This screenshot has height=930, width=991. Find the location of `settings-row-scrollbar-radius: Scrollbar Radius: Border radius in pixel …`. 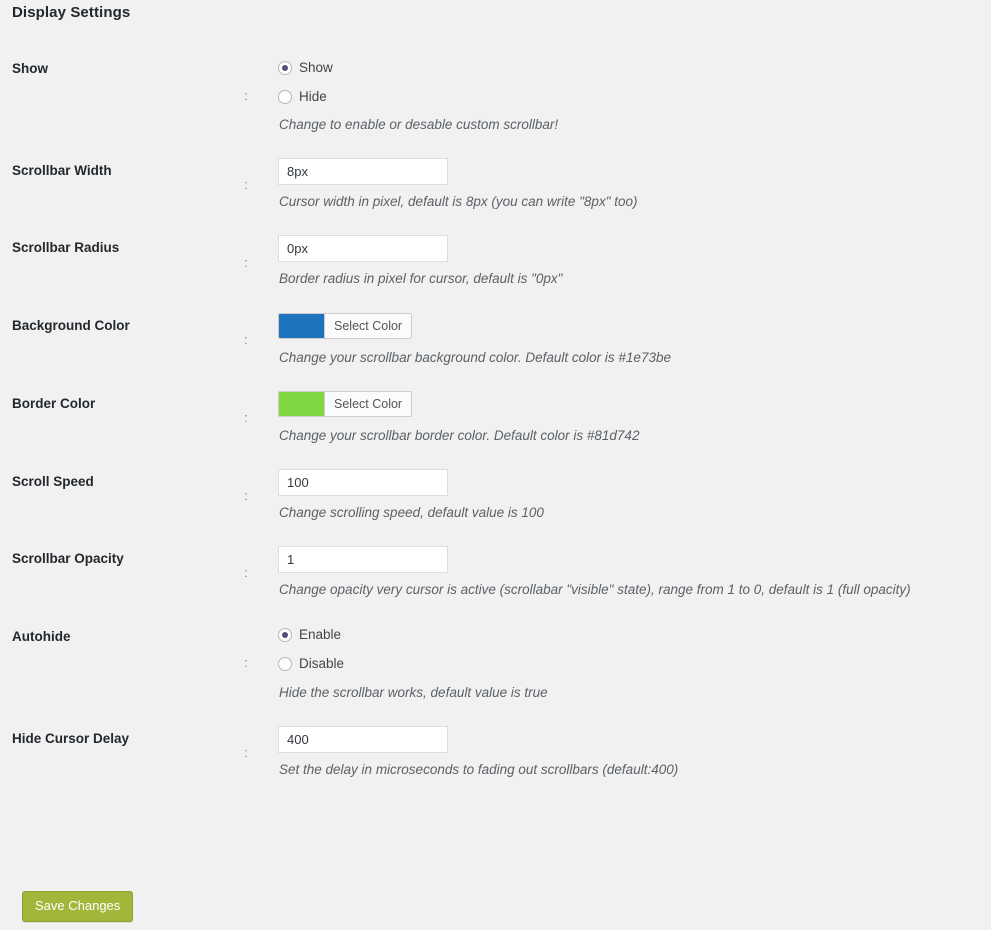

settings-row-scrollbar-radius: Scrollbar Radius: Border radius in pixel … is located at coordinates (495, 261).